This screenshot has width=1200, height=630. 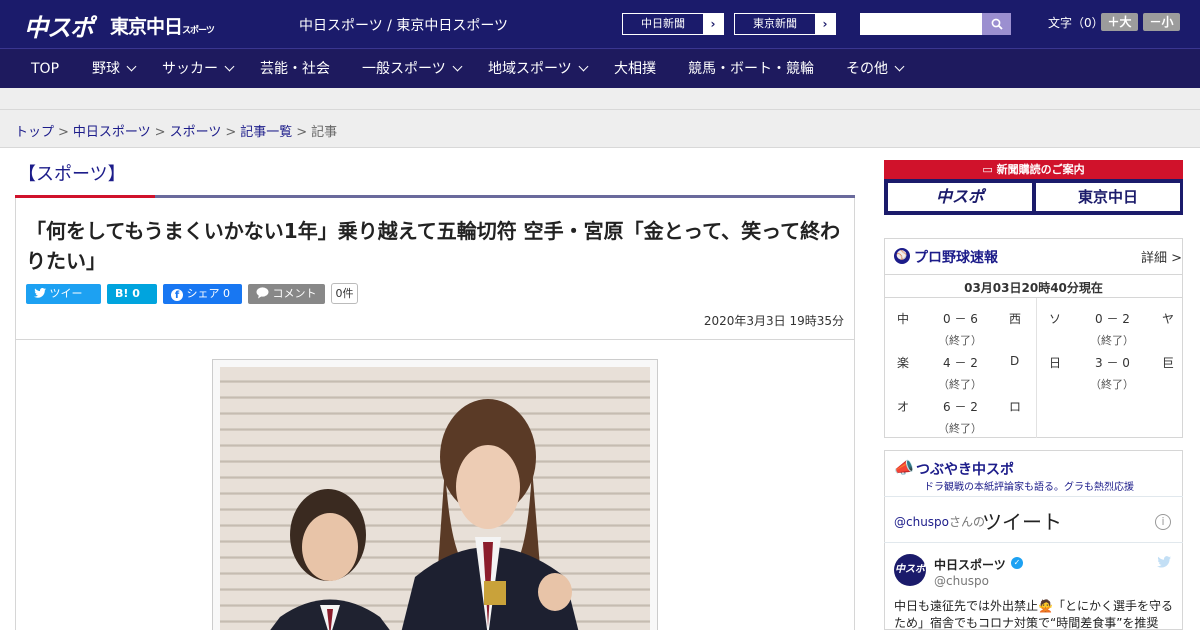 What do you see at coordinates (1015, 361) in the screenshot?
I see `game-away-team: D` at bounding box center [1015, 361].